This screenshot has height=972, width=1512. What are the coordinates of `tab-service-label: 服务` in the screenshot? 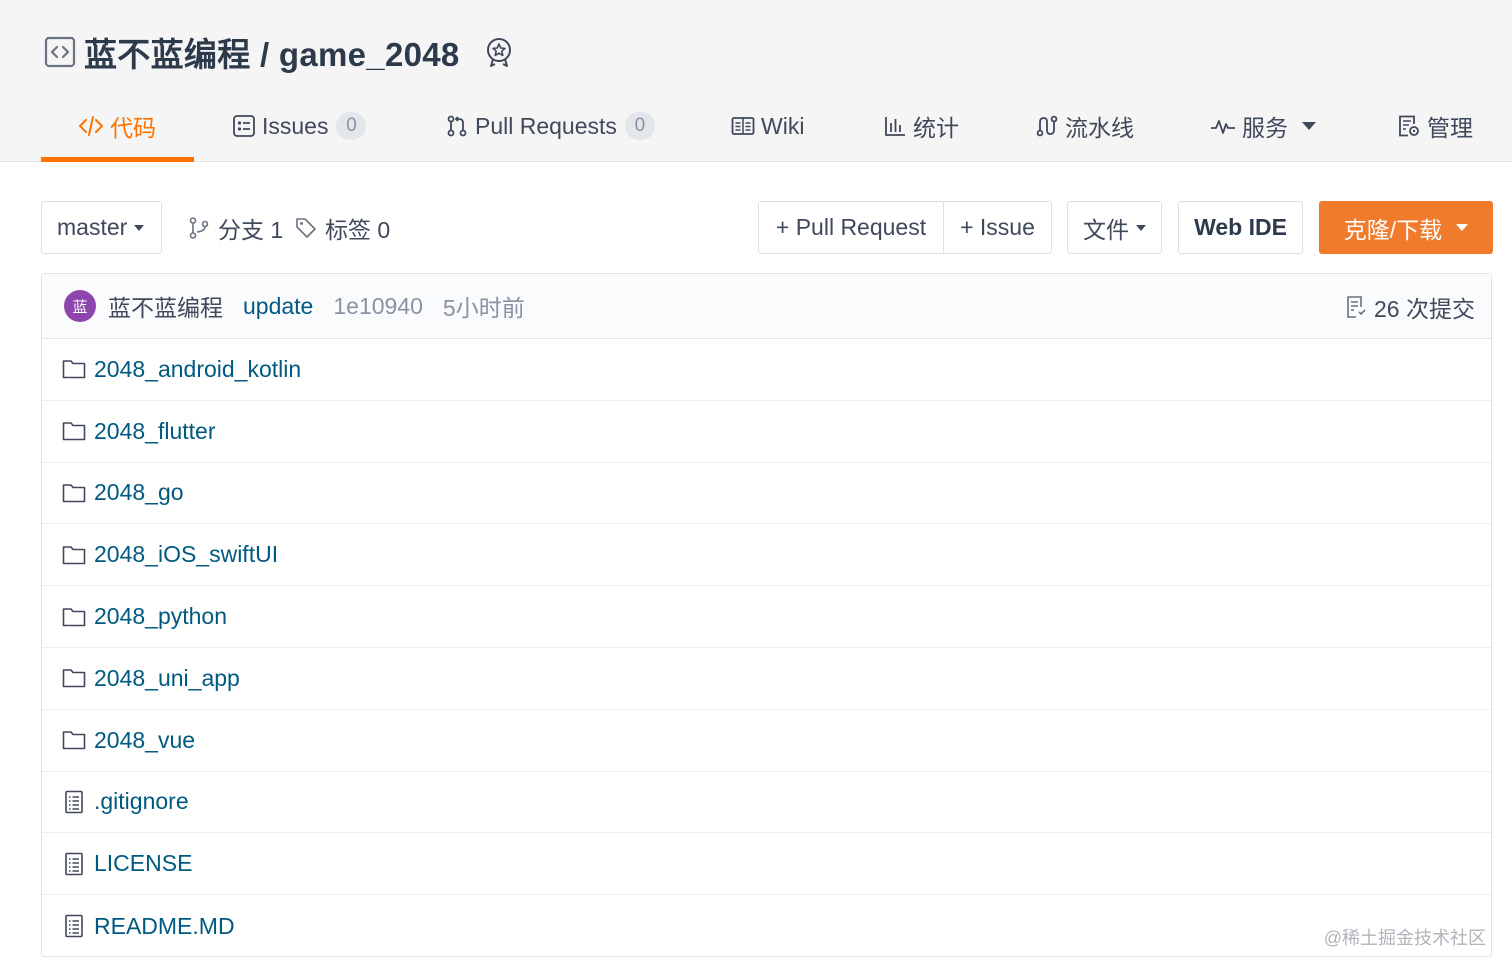 It's located at (1265, 128).